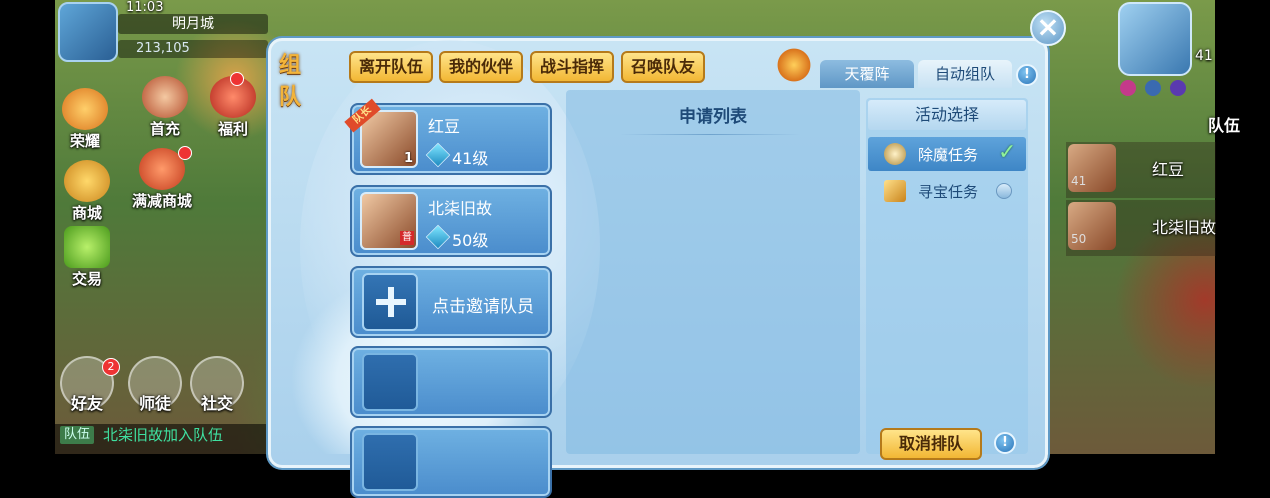 This screenshot has width=1270, height=498. Describe the element at coordinates (155, 384) in the screenshot. I see `master-button: 师徒` at that location.